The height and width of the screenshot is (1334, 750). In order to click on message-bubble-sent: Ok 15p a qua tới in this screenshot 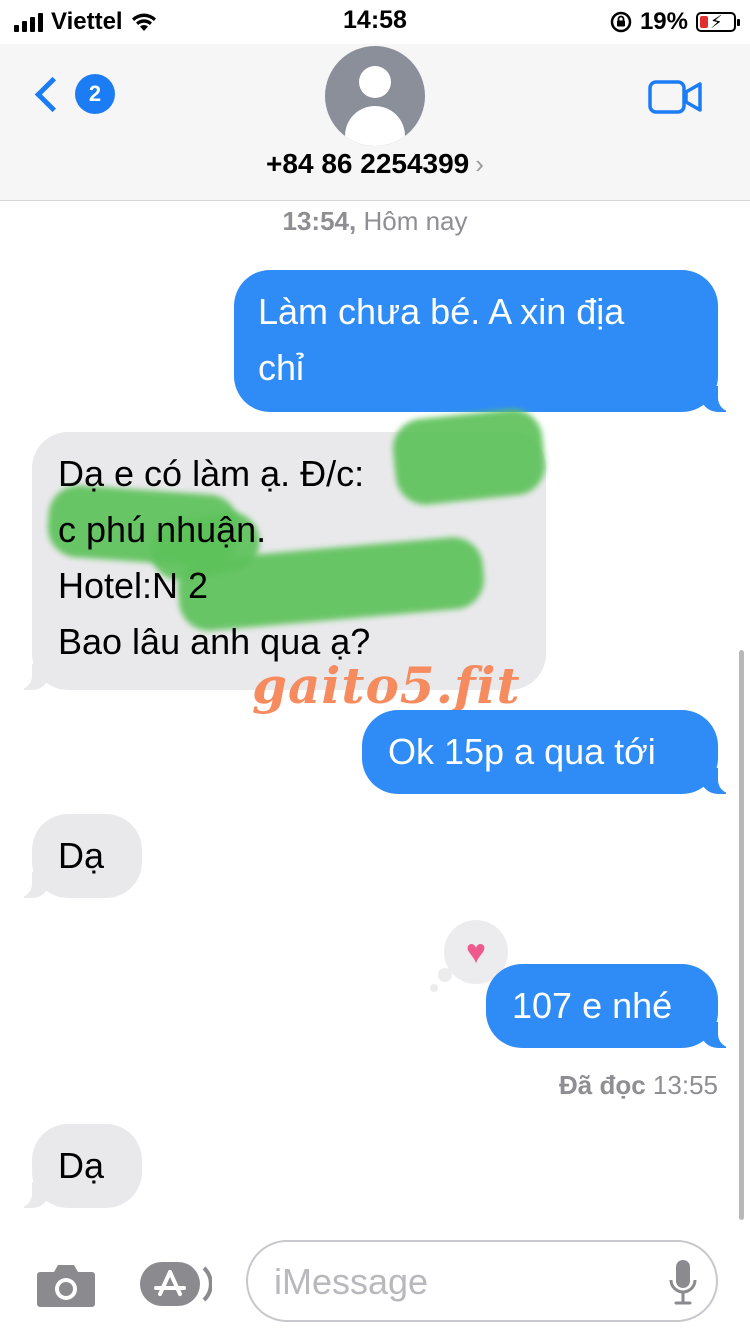, I will do `click(549, 752)`.